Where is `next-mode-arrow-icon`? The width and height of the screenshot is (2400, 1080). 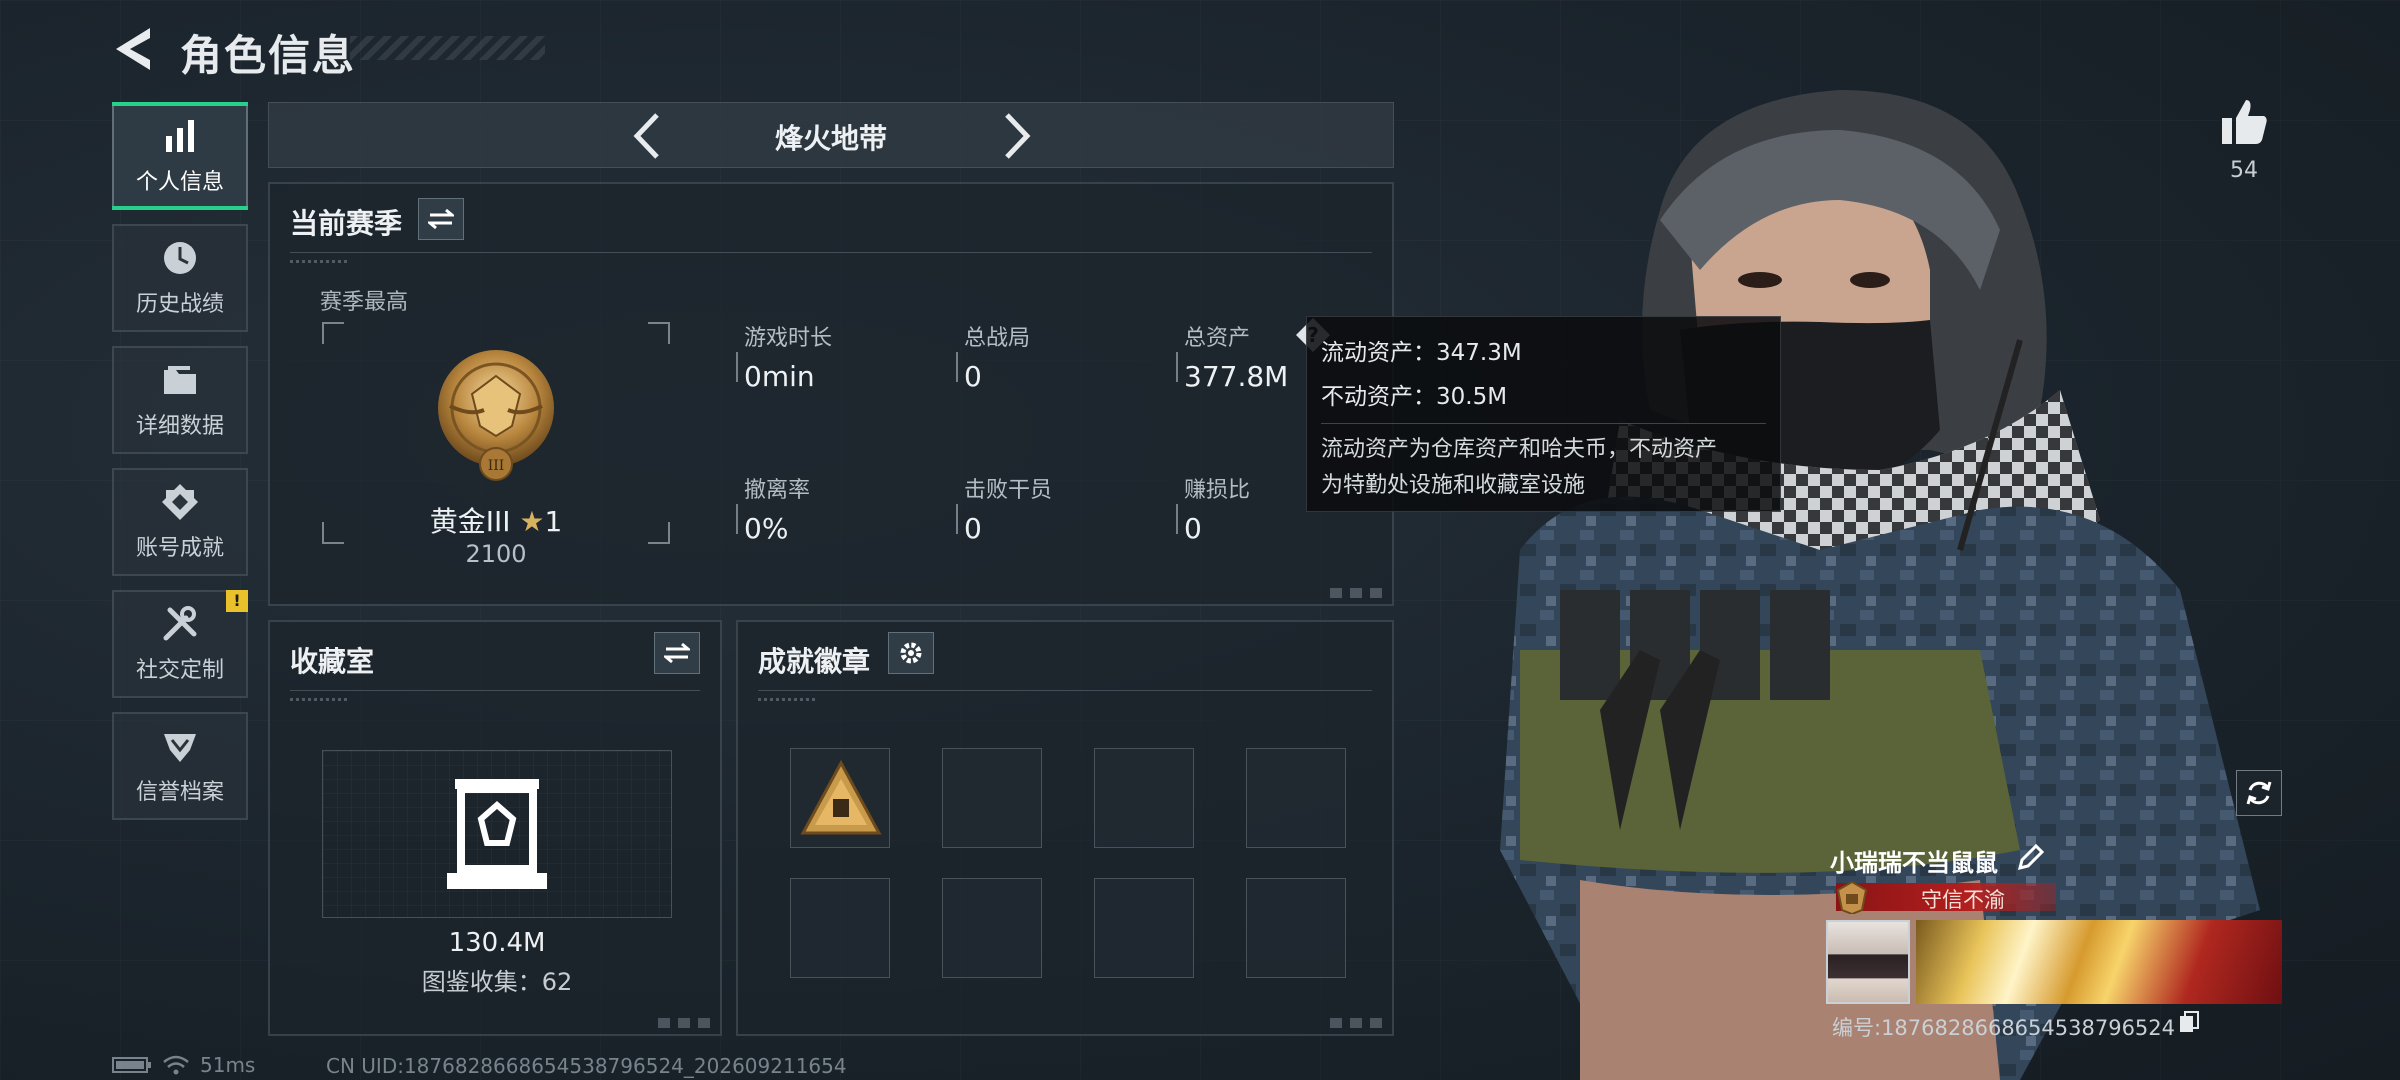 next-mode-arrow-icon is located at coordinates (1017, 136).